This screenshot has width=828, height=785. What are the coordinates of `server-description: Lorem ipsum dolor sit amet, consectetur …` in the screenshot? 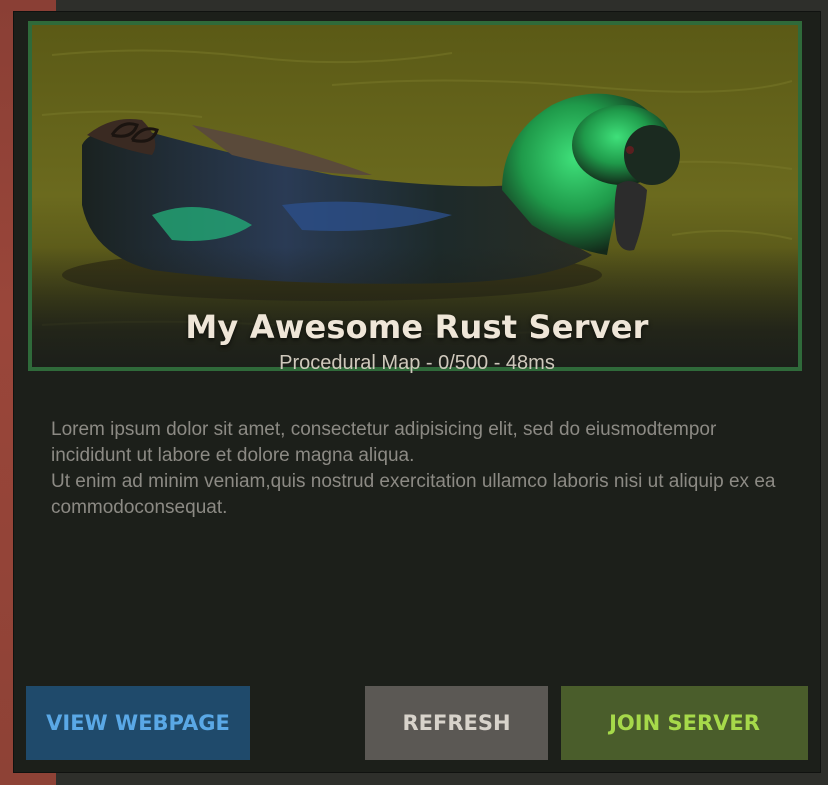 It's located at (416, 469).